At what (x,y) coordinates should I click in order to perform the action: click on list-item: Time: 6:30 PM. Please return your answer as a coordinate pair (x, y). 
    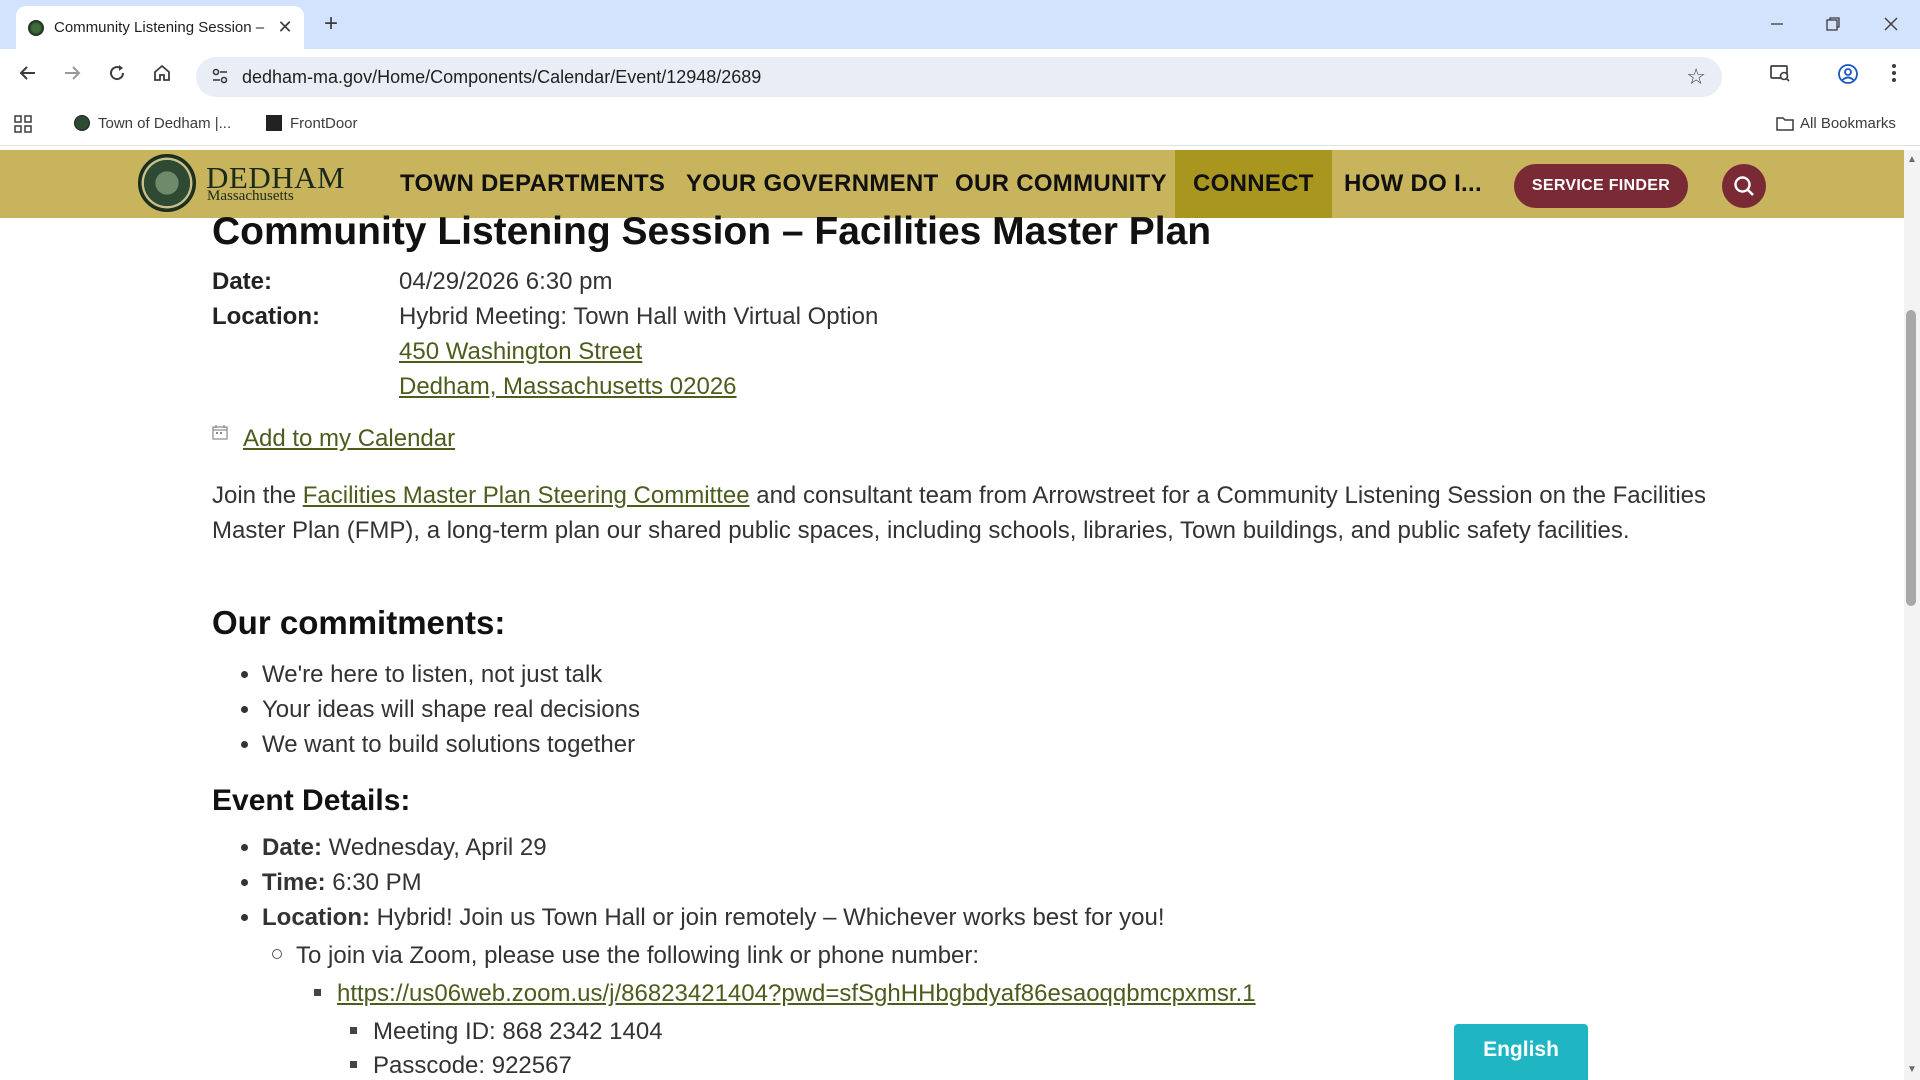
    Looking at the image, I should click on (713, 882).